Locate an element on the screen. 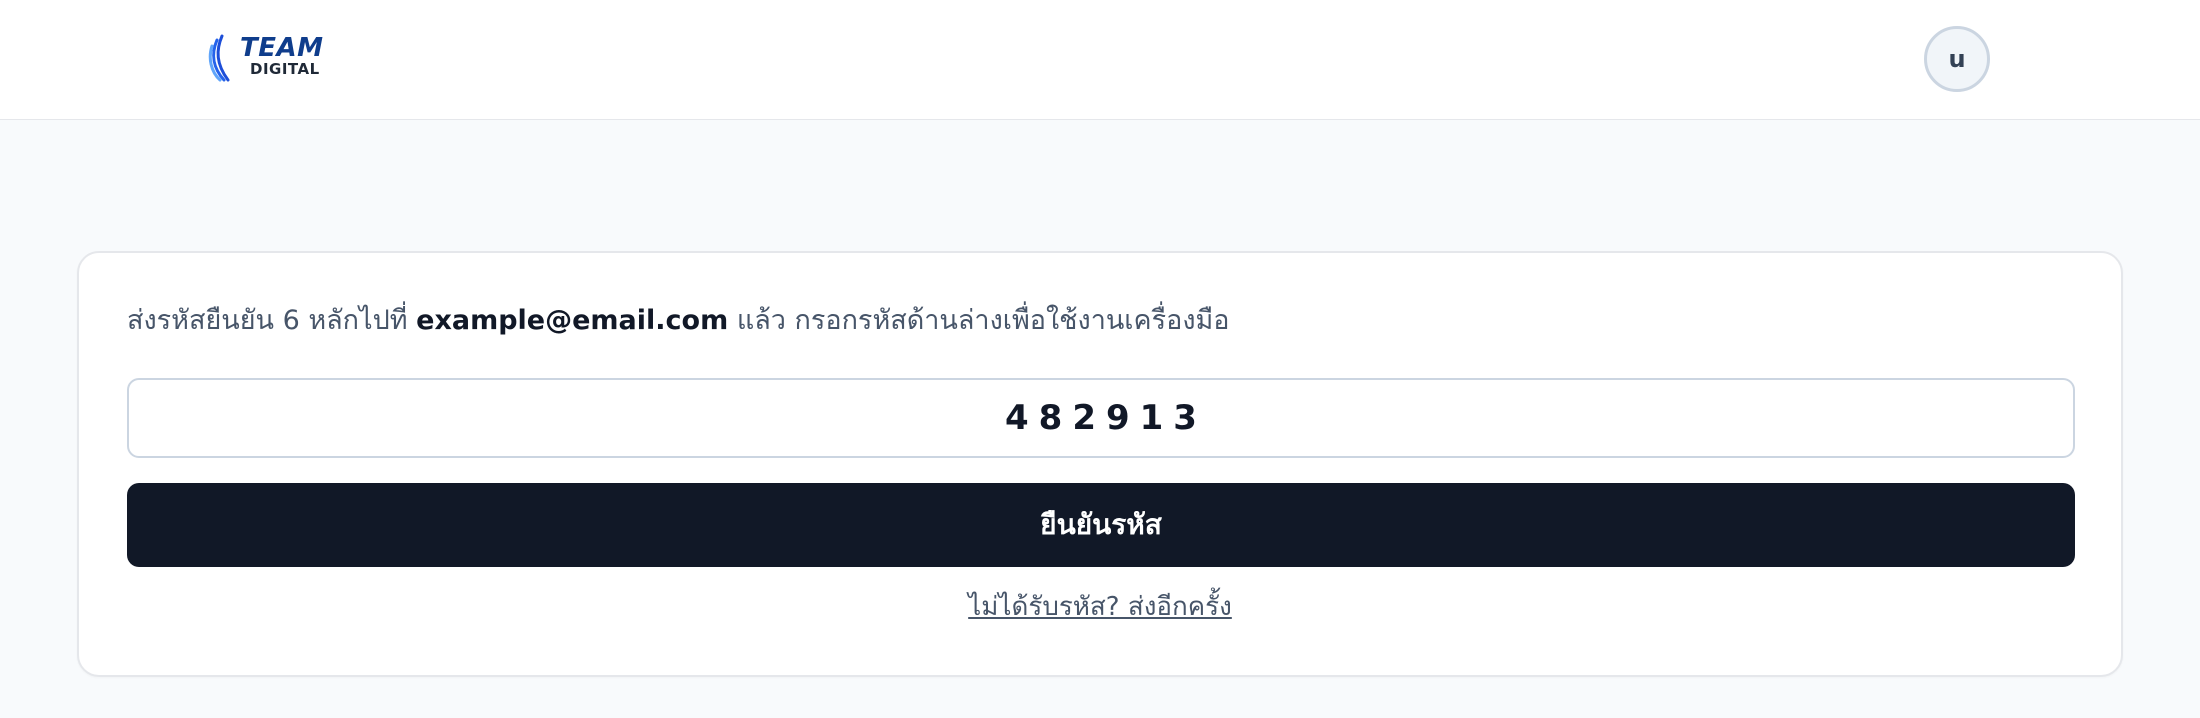  instruction-email: example@email.com is located at coordinates (572, 320).